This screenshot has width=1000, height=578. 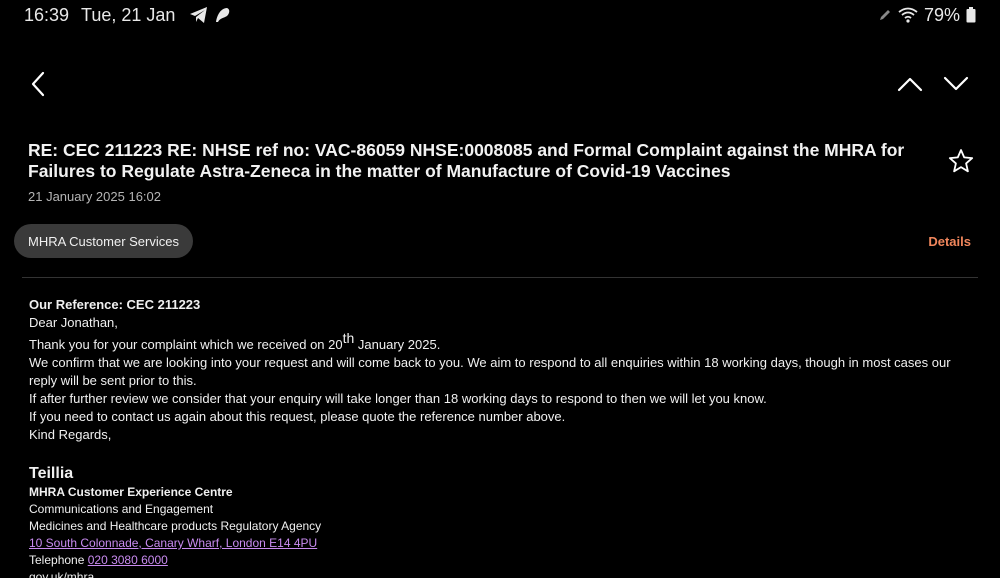 What do you see at coordinates (500, 84) in the screenshot?
I see `email-toolbar` at bounding box center [500, 84].